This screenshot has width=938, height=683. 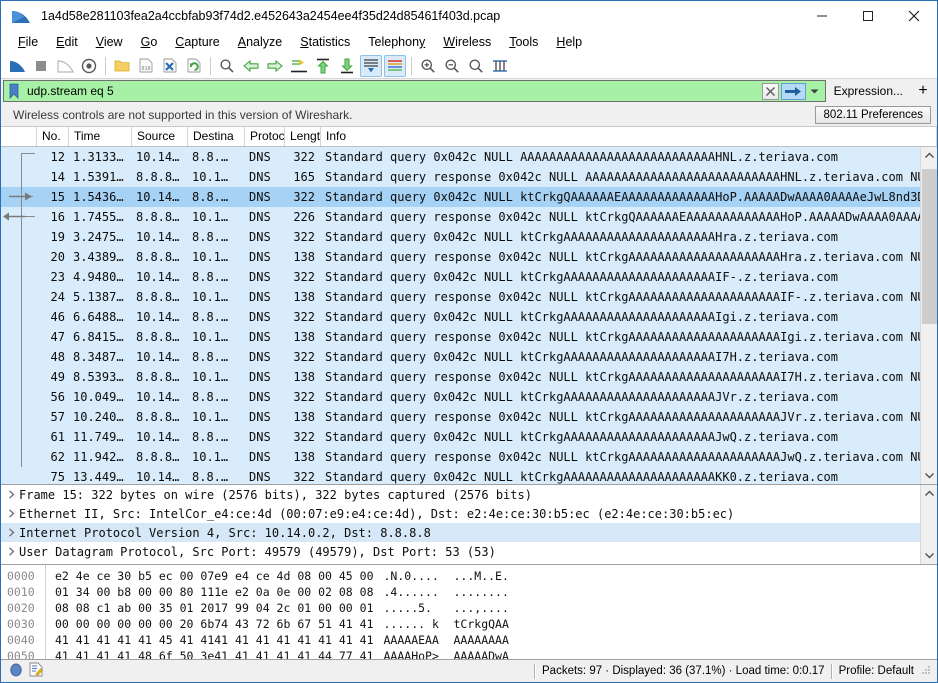 What do you see at coordinates (396, 42) in the screenshot?
I see `menu-telephony: Telephony` at bounding box center [396, 42].